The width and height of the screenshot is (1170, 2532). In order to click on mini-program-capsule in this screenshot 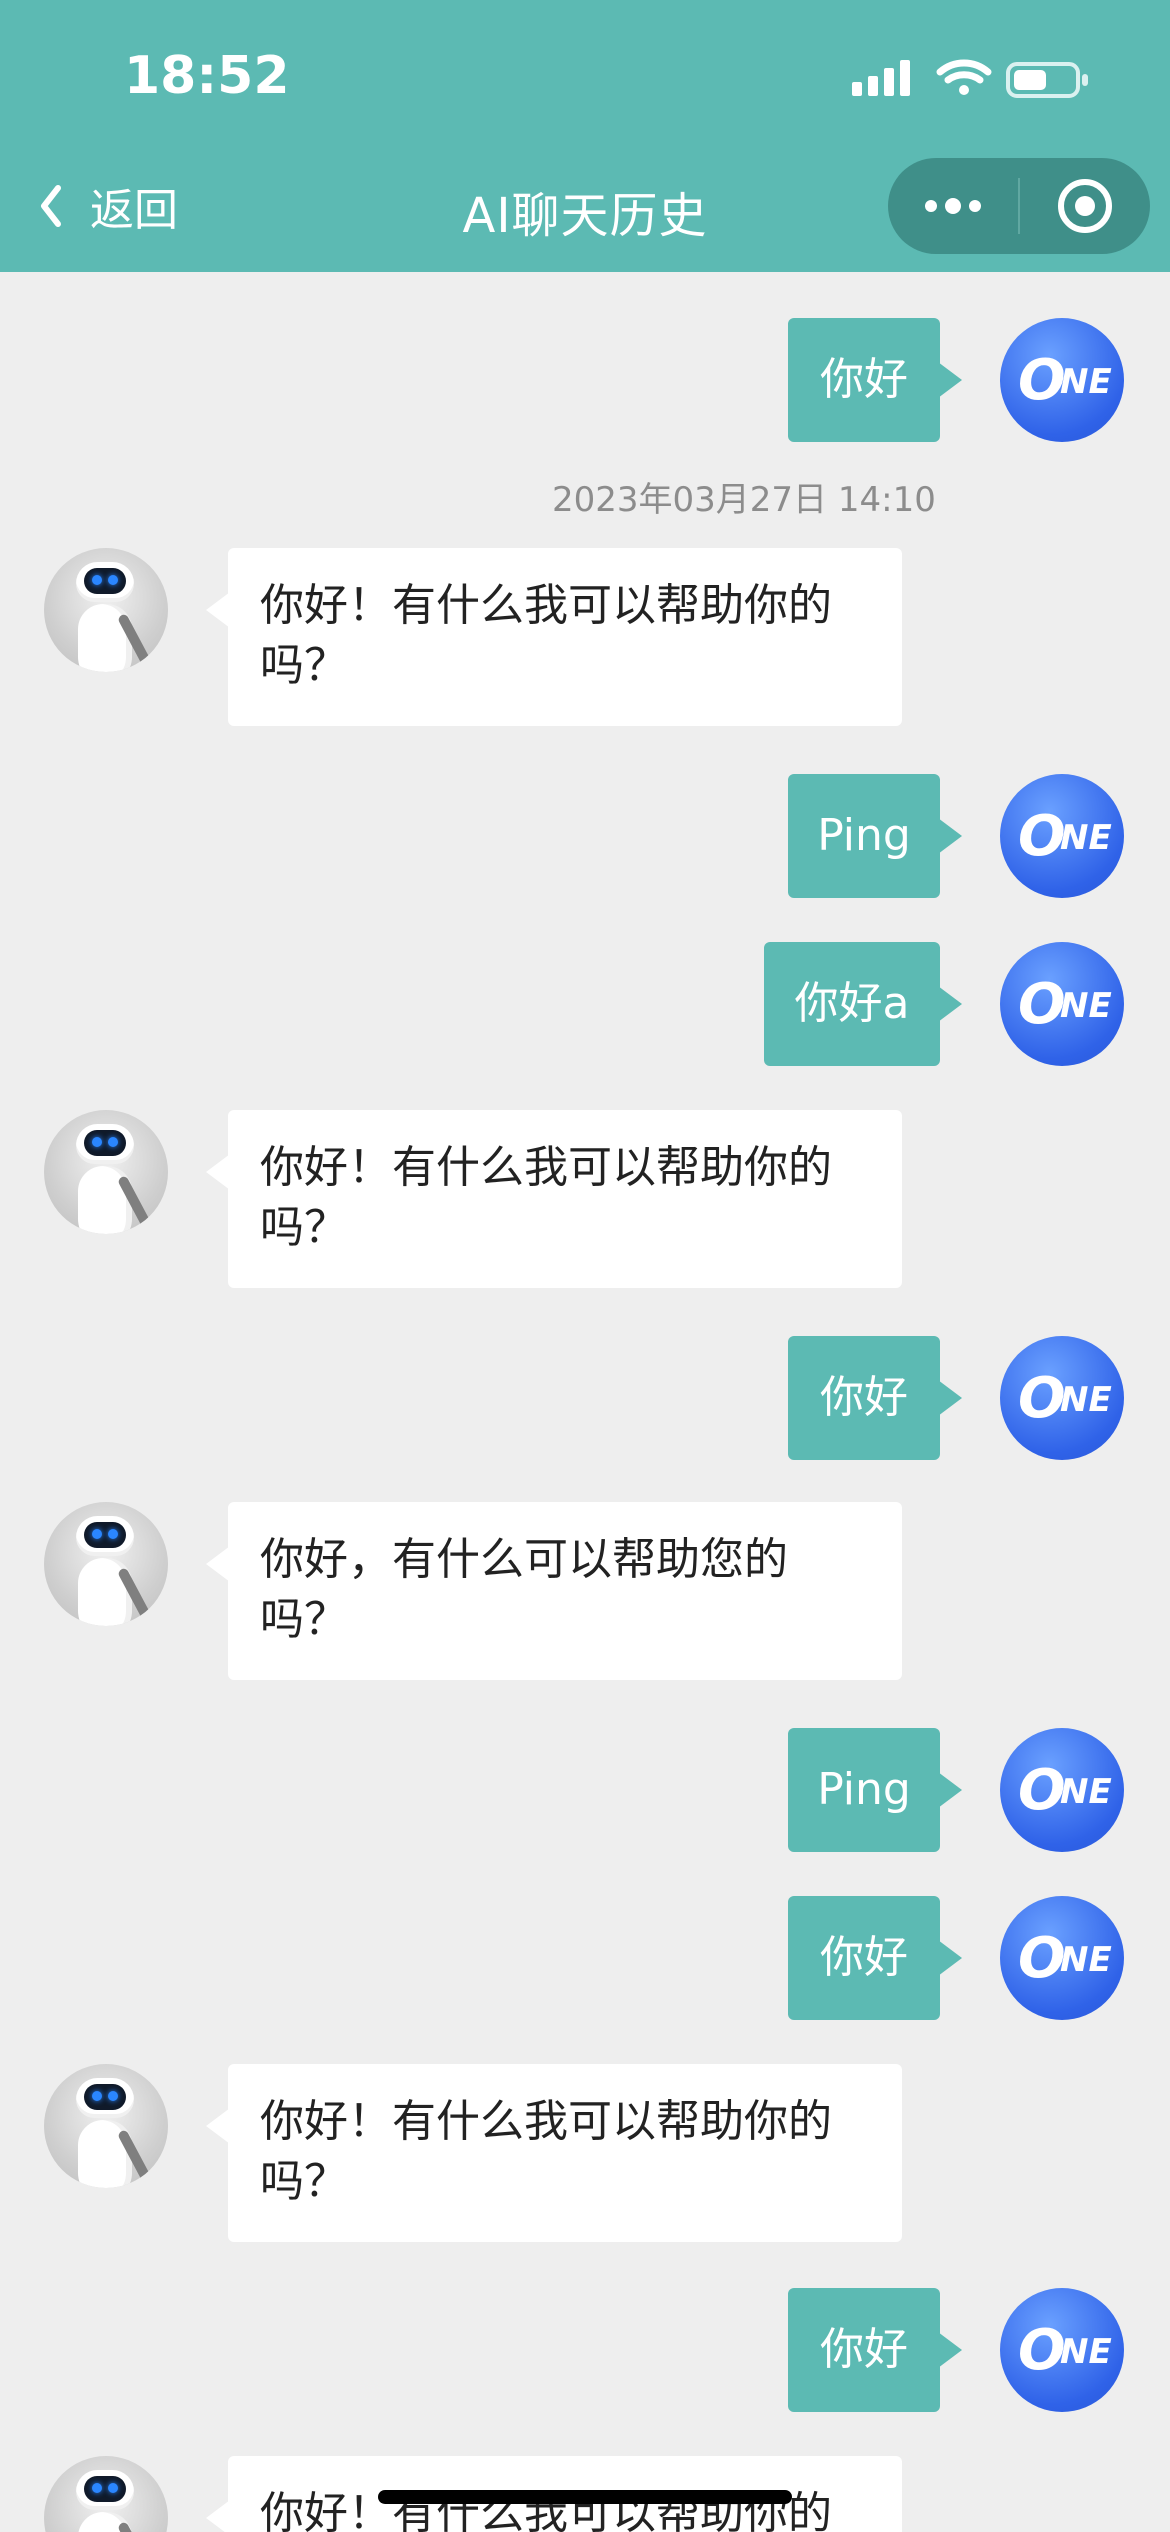, I will do `click(1019, 206)`.